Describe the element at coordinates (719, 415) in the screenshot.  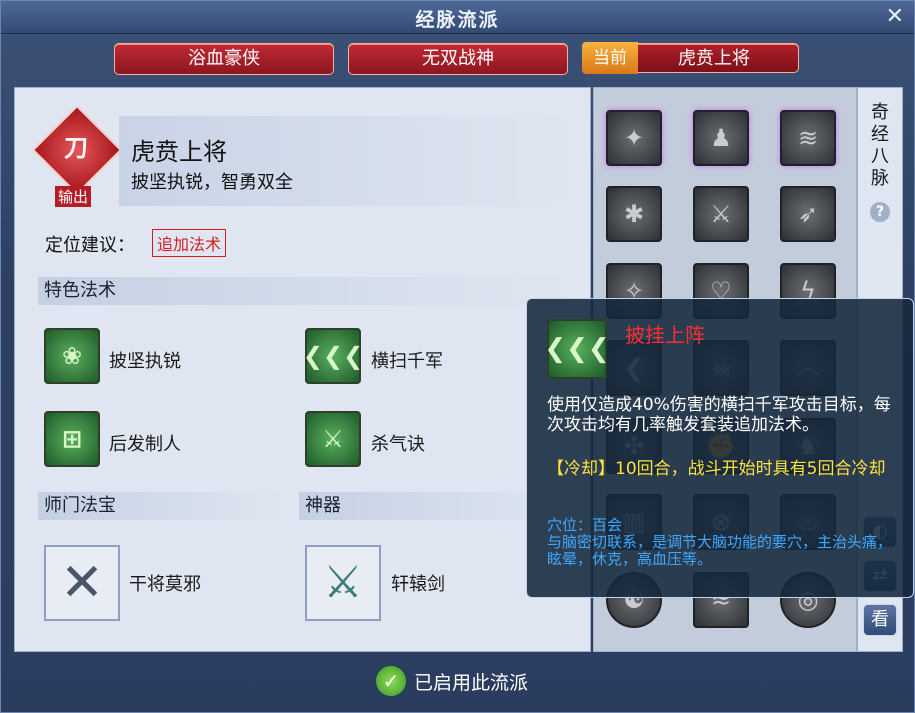
I see `tooltip-description: 使用仅造成40%伤害的横扫千军攻击目标，每次攻击均有几率触发套装追加法术。` at that location.